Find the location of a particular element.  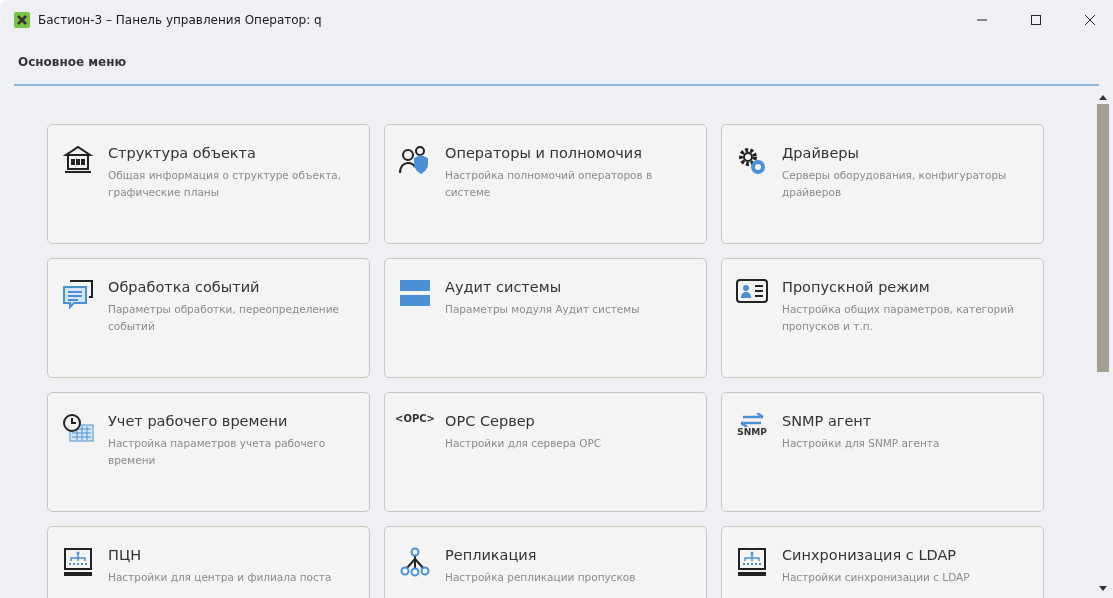

scroll-up-icon is located at coordinates (1103, 97).